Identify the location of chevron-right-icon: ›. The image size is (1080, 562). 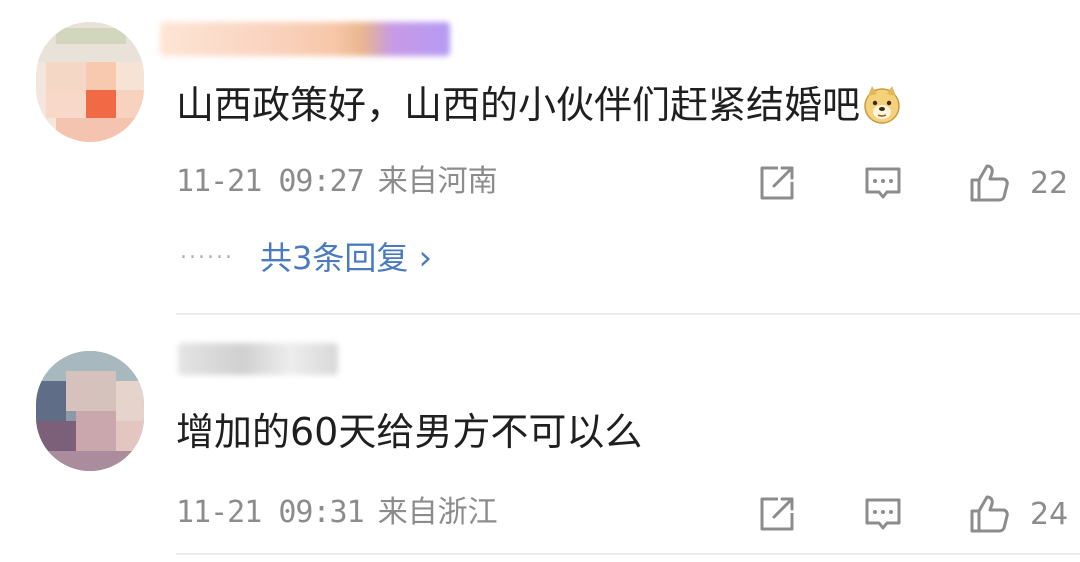
(425, 258).